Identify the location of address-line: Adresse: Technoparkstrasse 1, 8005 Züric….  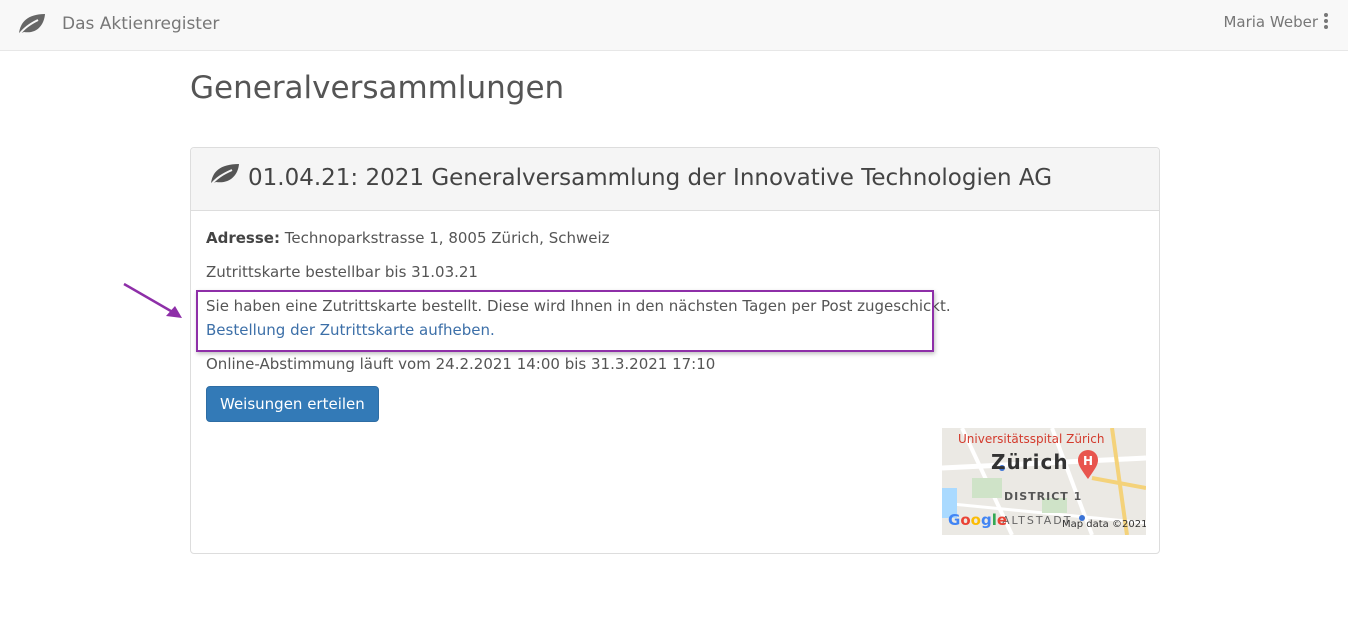
(408, 238).